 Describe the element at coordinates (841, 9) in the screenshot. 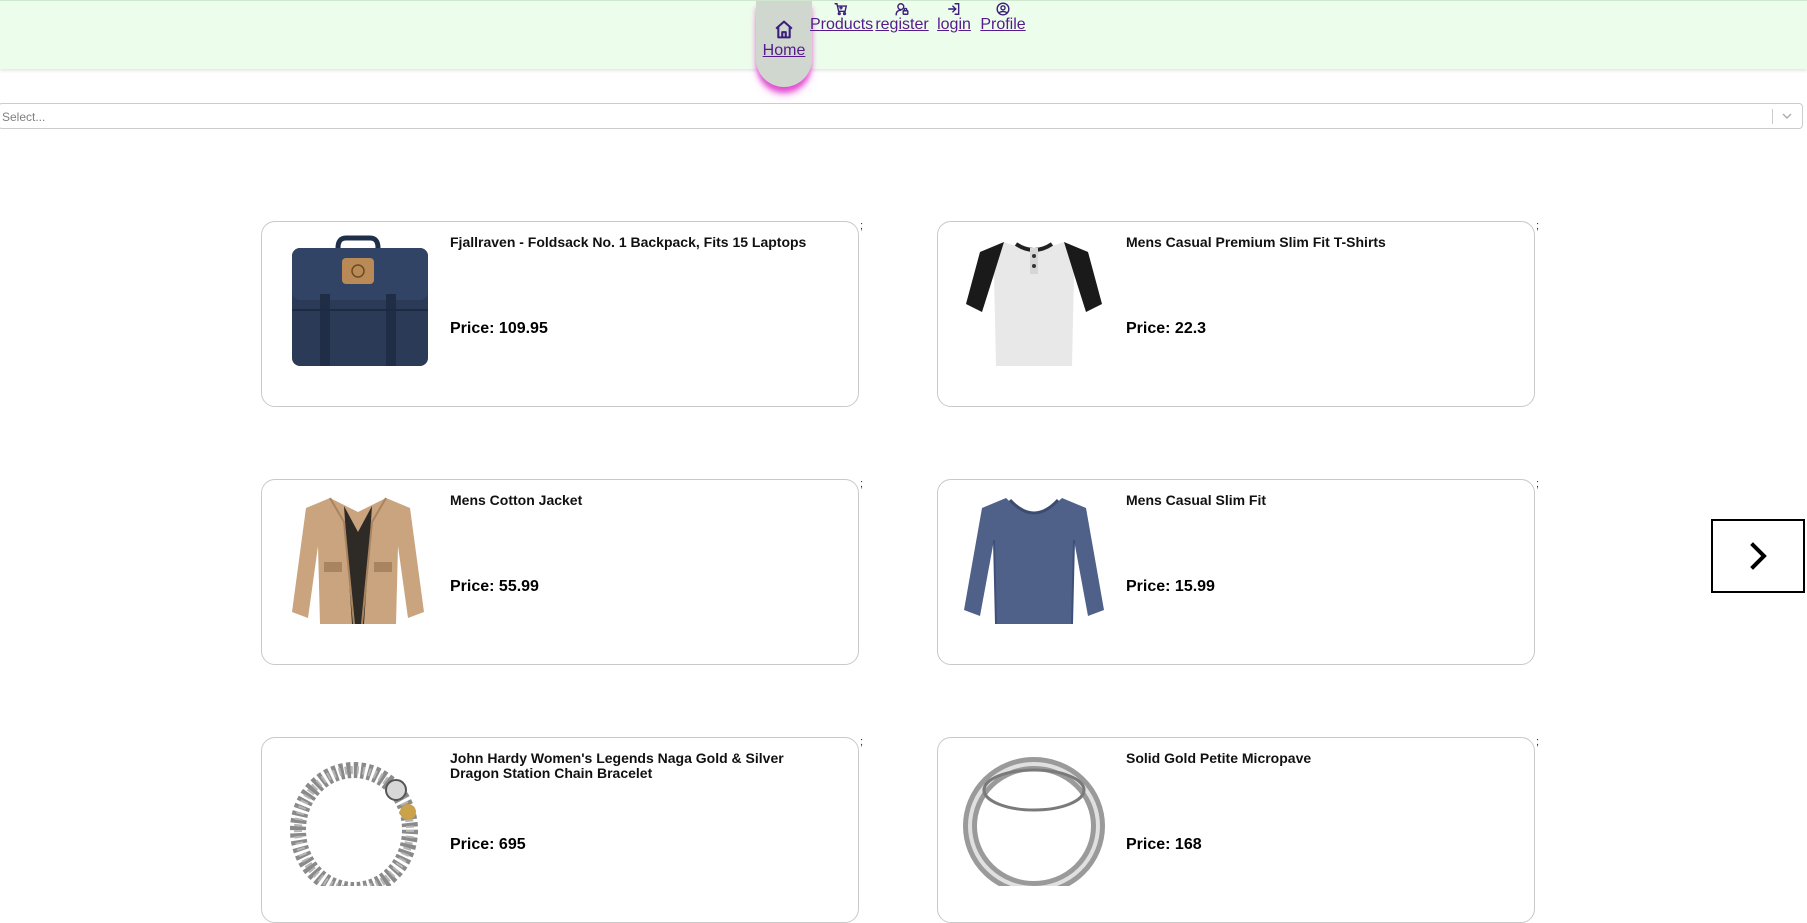

I see `cart-icon` at that location.